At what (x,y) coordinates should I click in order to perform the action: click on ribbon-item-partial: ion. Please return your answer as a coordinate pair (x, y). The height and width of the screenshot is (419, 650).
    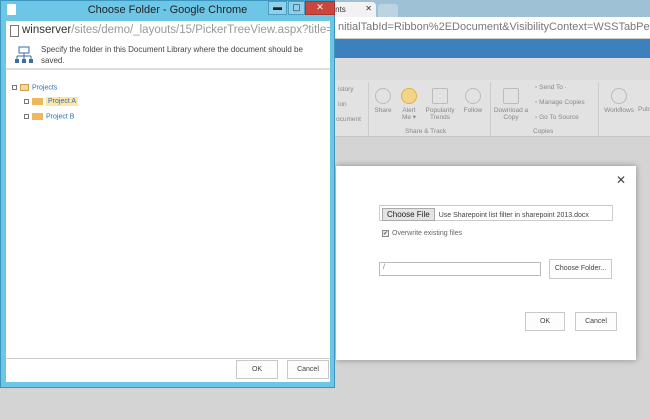
    Looking at the image, I should click on (342, 104).